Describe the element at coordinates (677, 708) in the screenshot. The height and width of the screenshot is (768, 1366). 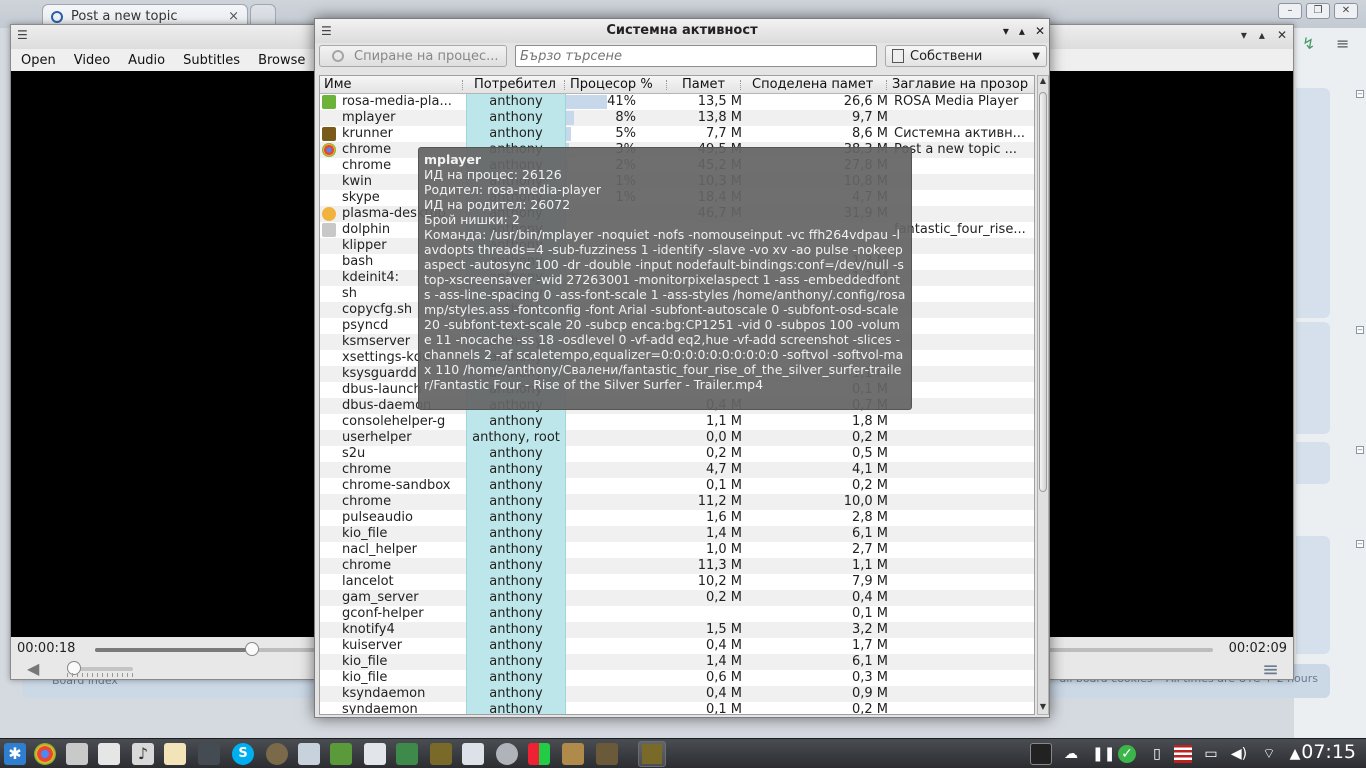
I see `process-row: syndaemon anthony 0,1 M 0,2 M` at that location.